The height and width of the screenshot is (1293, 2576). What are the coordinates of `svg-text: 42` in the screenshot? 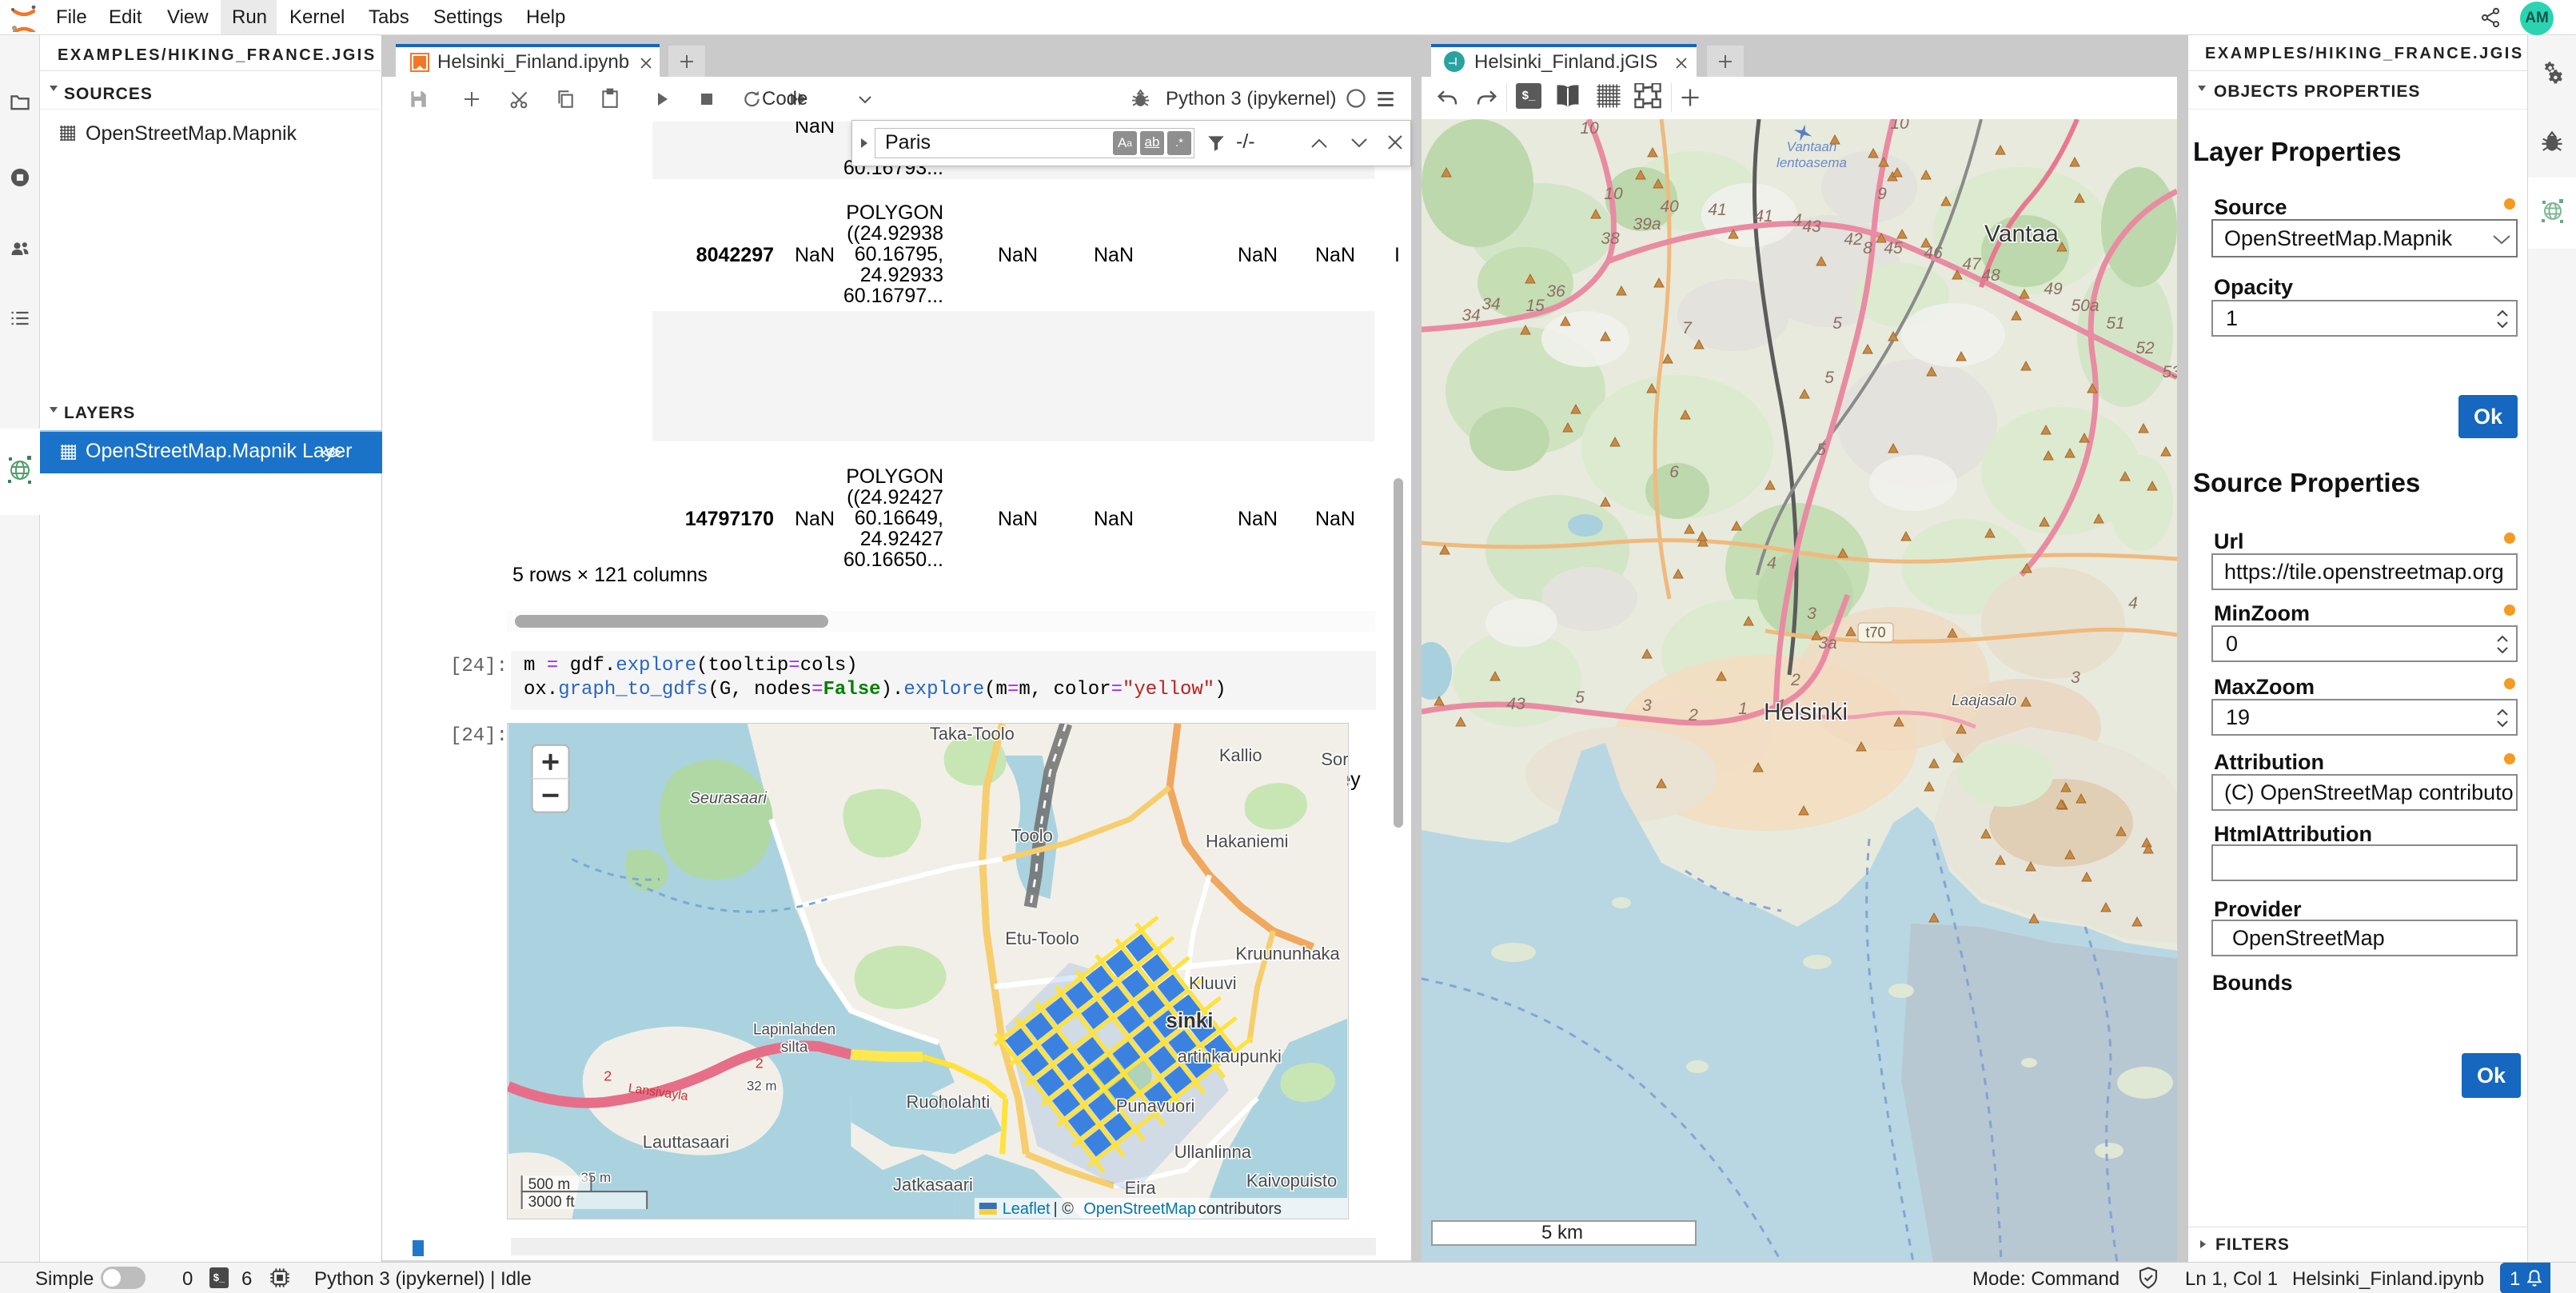 It's located at (1853, 239).